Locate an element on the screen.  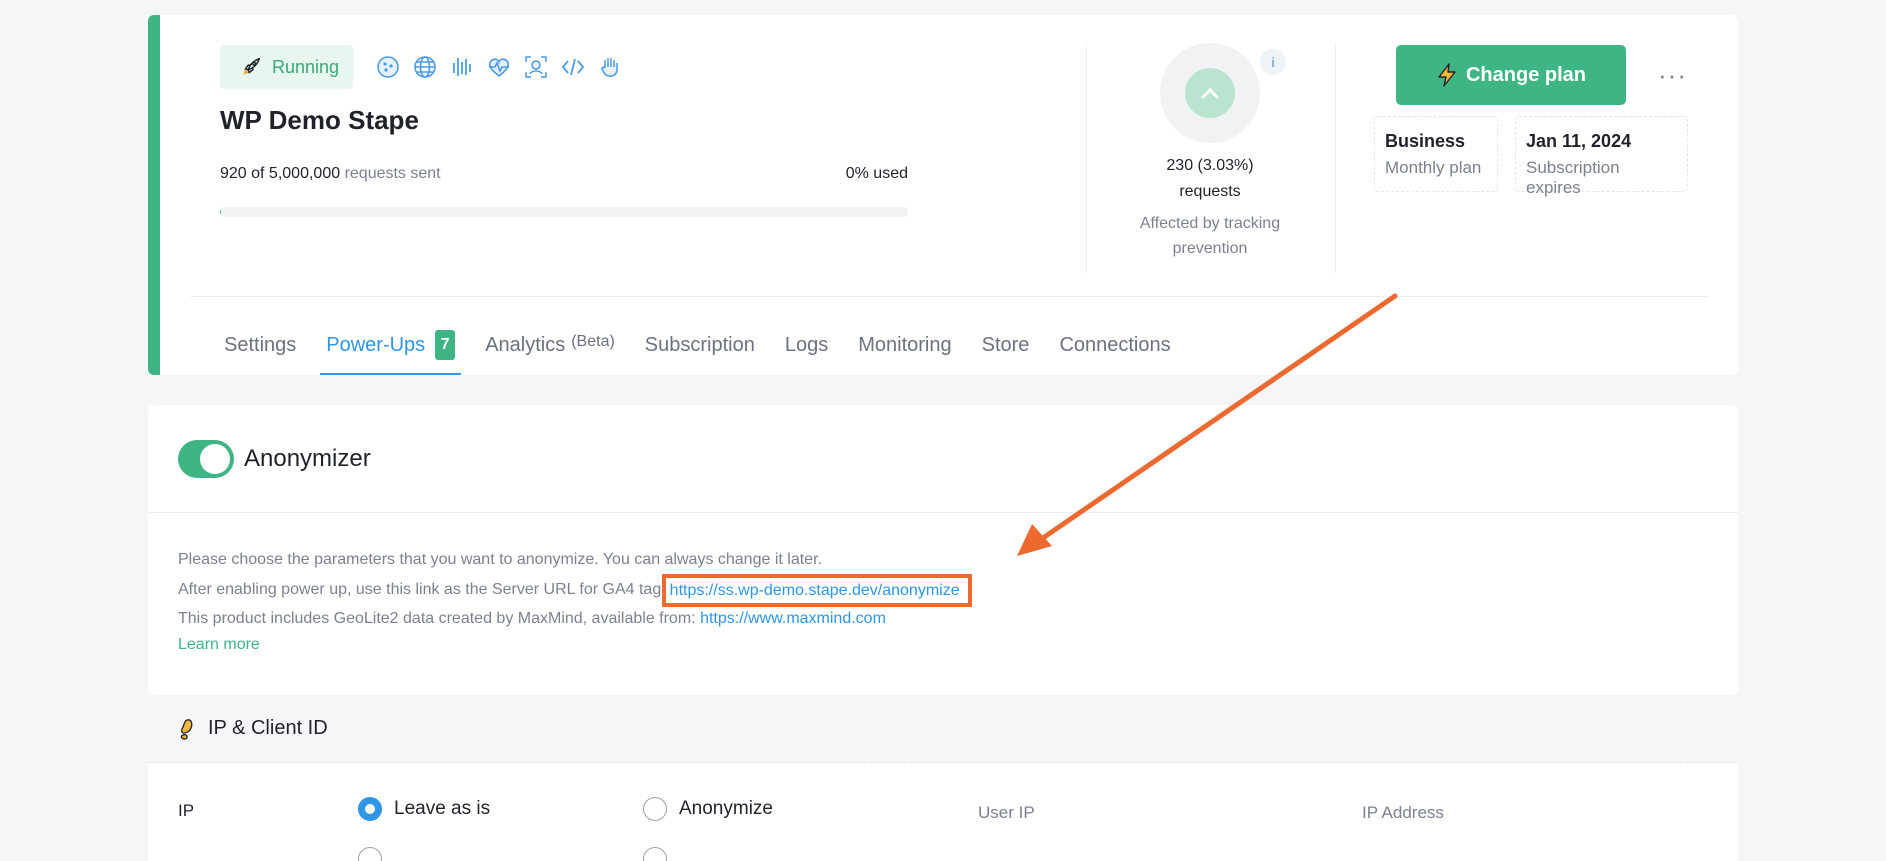
radio-leave-as-is: Leave as is is located at coordinates (424, 809).